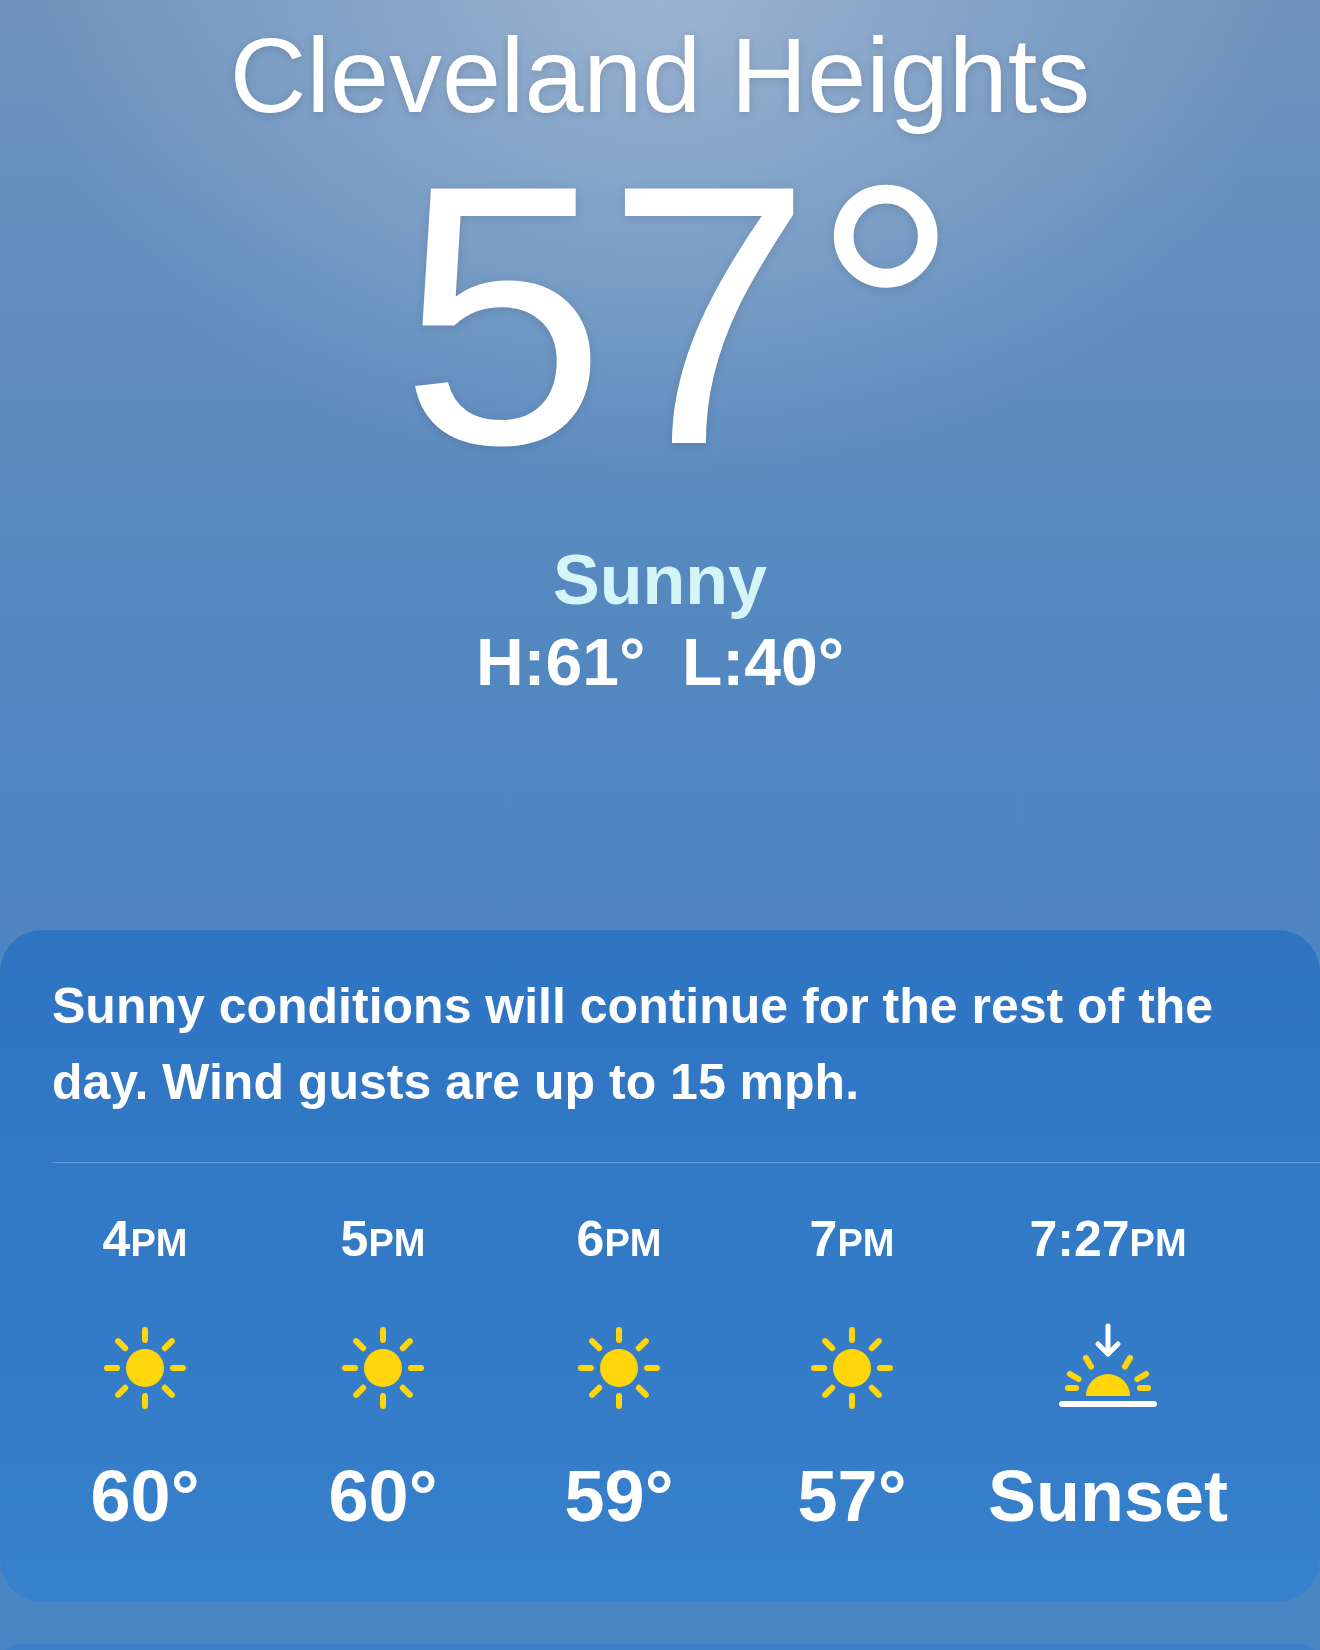  What do you see at coordinates (660, 580) in the screenshot?
I see `weather-condition: Sunny` at bounding box center [660, 580].